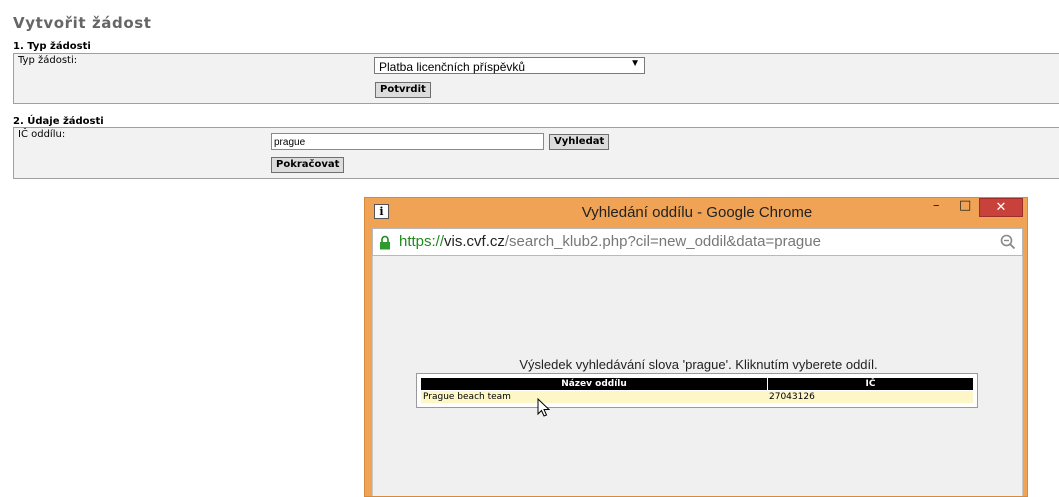  I want to click on club-name-cell: Prague beach team, so click(467, 397).